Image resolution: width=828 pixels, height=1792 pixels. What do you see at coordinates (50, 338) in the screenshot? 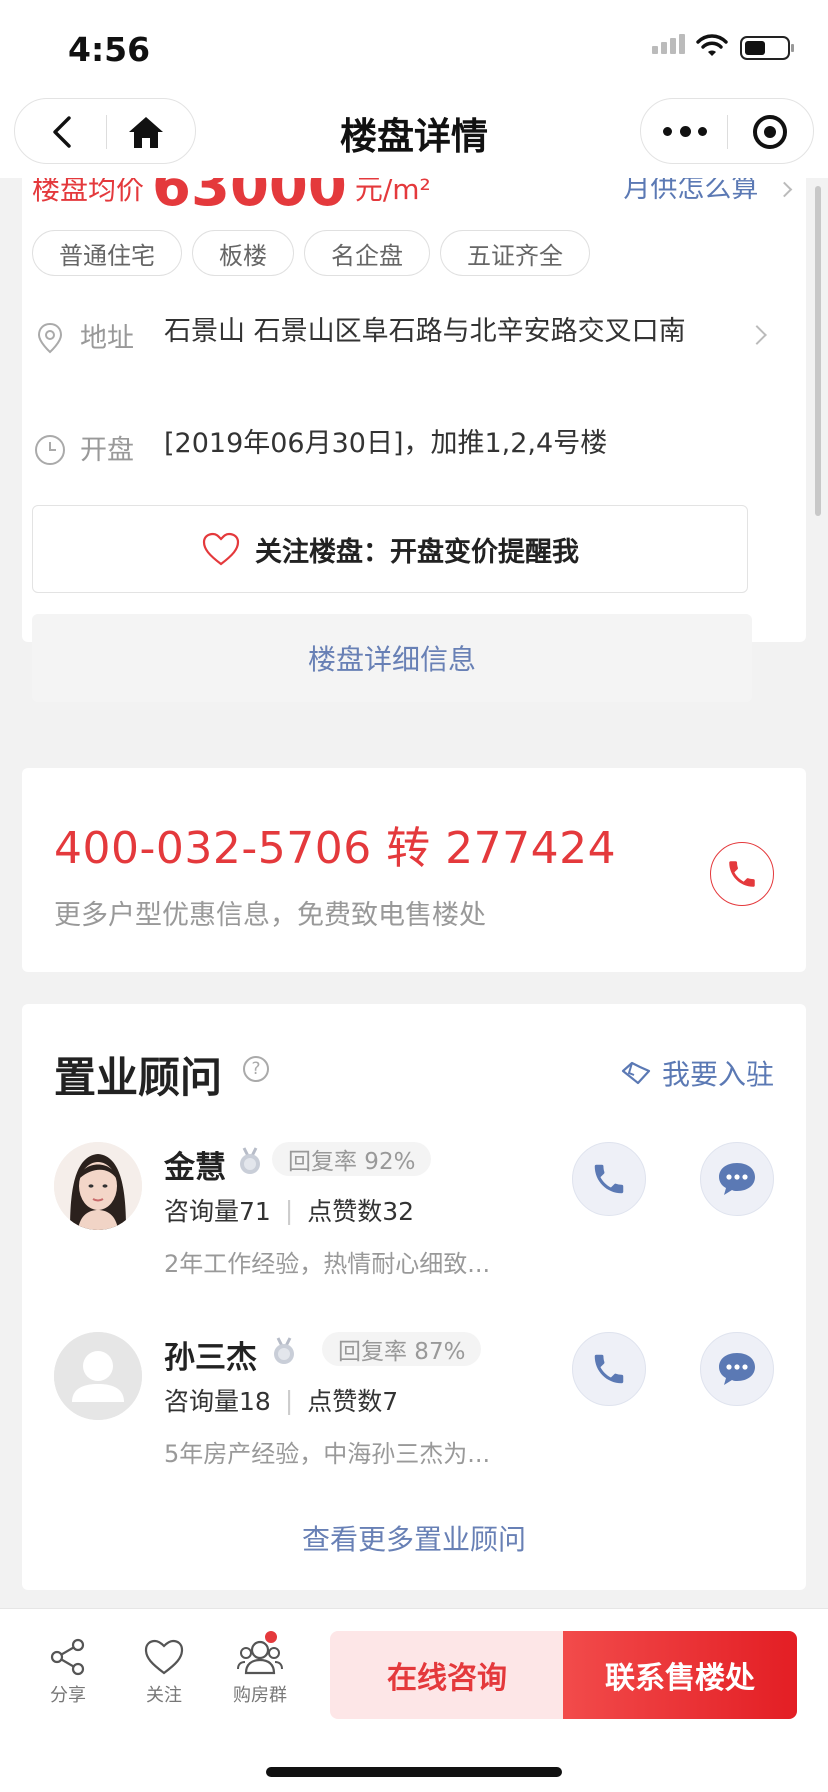
I see `location-pin-icon` at bounding box center [50, 338].